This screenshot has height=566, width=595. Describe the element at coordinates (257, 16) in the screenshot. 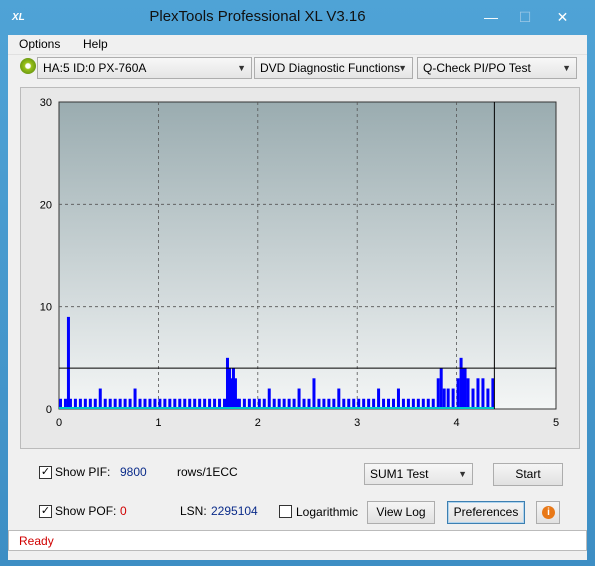

I see `window-title: PlexTools Professional XL V3.16` at that location.